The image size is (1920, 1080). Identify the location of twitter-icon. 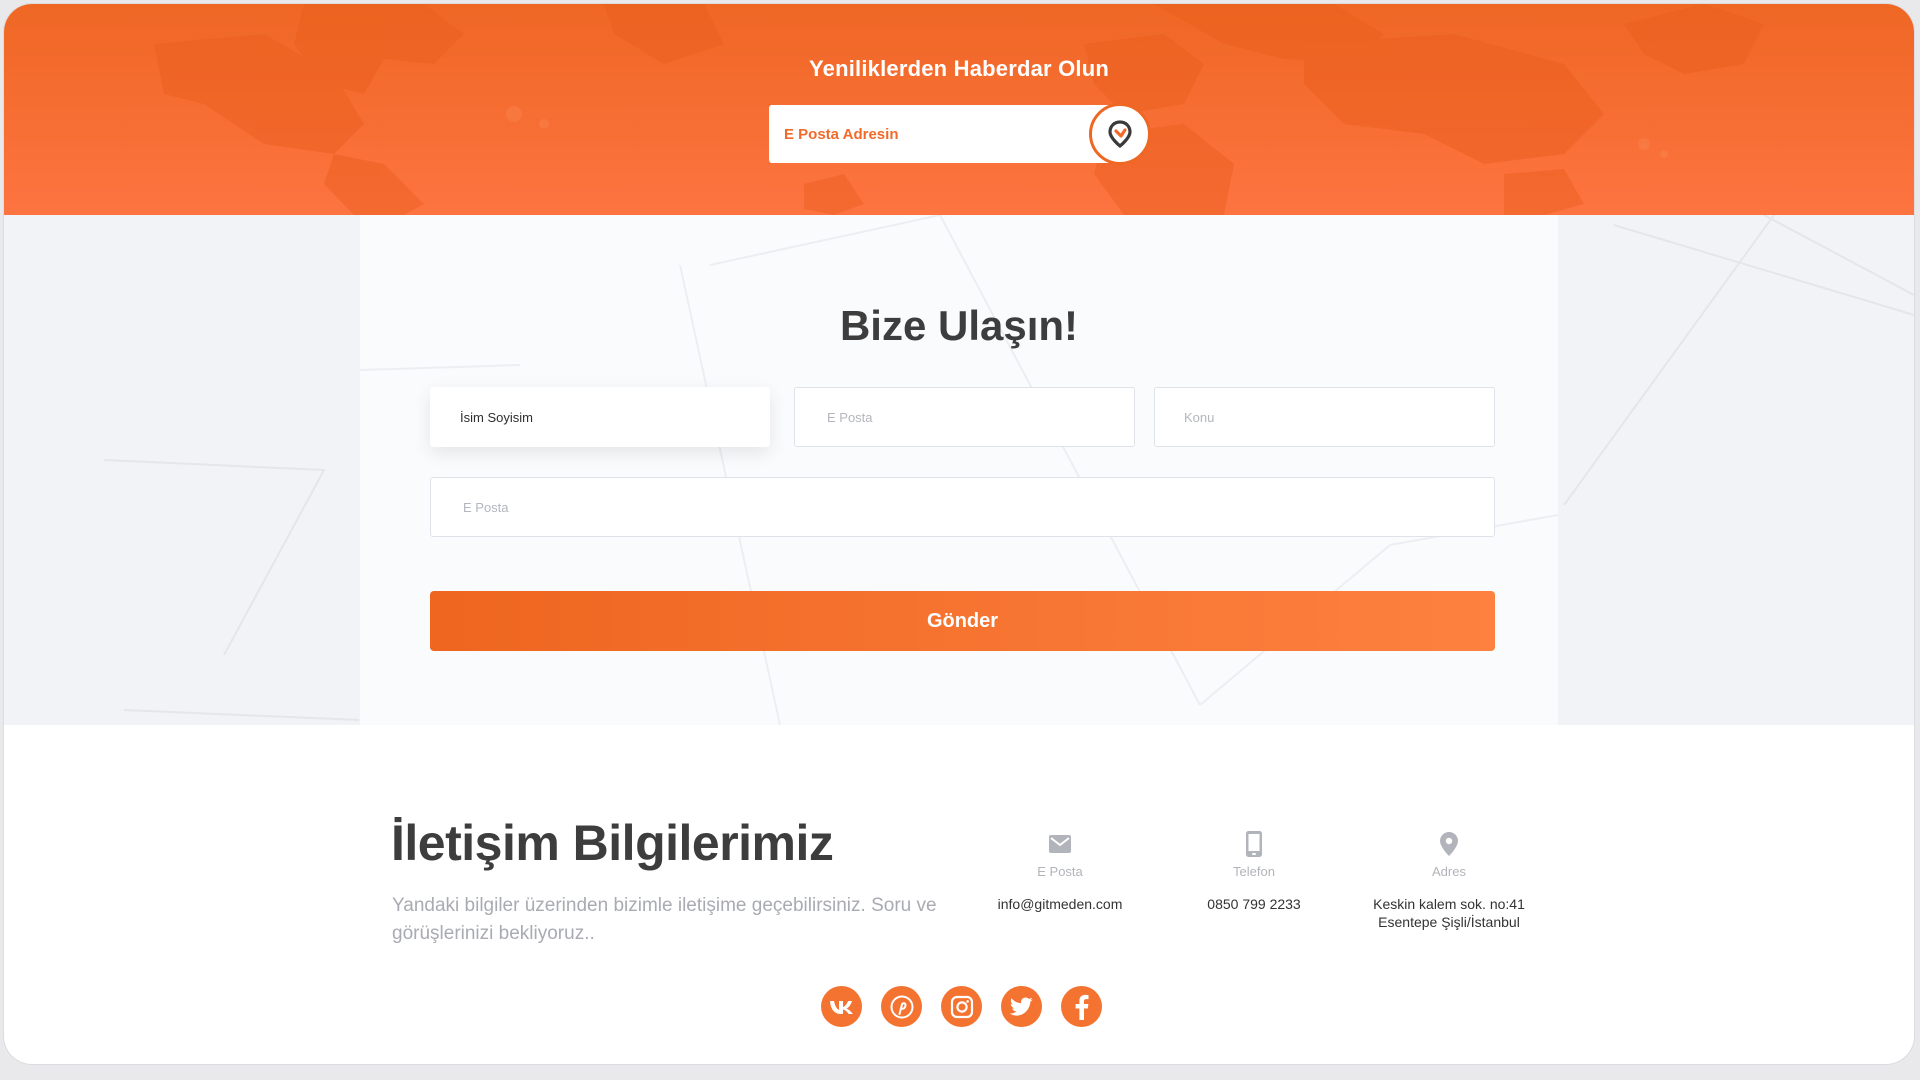
(1021, 1006).